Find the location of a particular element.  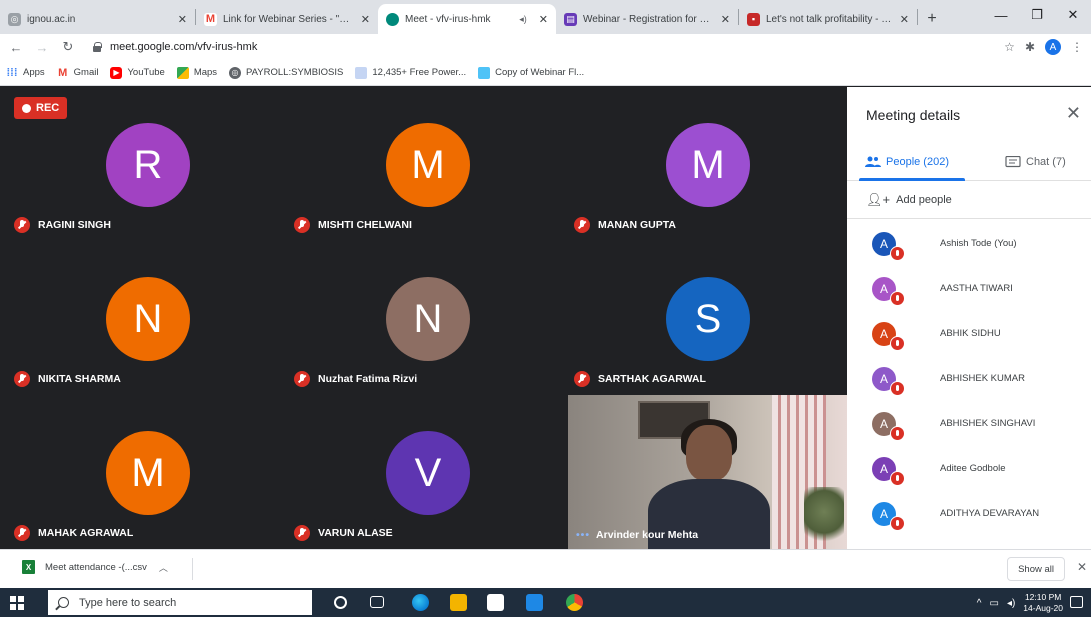

participant-nameplate: MAHAK AGRAWAL is located at coordinates (73, 533).